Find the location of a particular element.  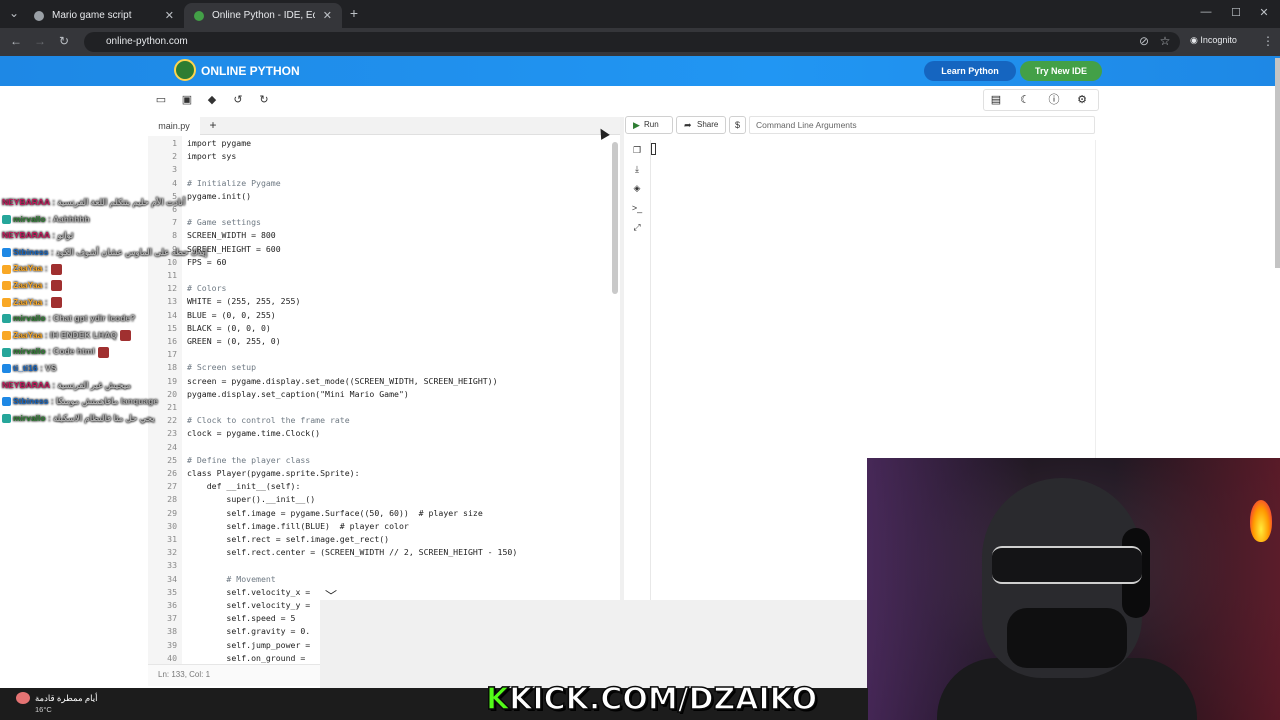

editor-scrollbar is located at coordinates (615, 218).